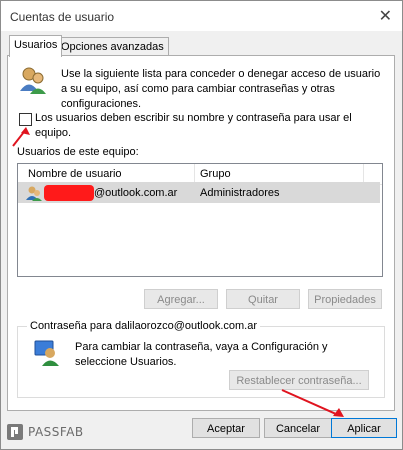 This screenshot has width=403, height=450. Describe the element at coordinates (75, 174) in the screenshot. I see `column-header-username: Nombre de usuario` at that location.